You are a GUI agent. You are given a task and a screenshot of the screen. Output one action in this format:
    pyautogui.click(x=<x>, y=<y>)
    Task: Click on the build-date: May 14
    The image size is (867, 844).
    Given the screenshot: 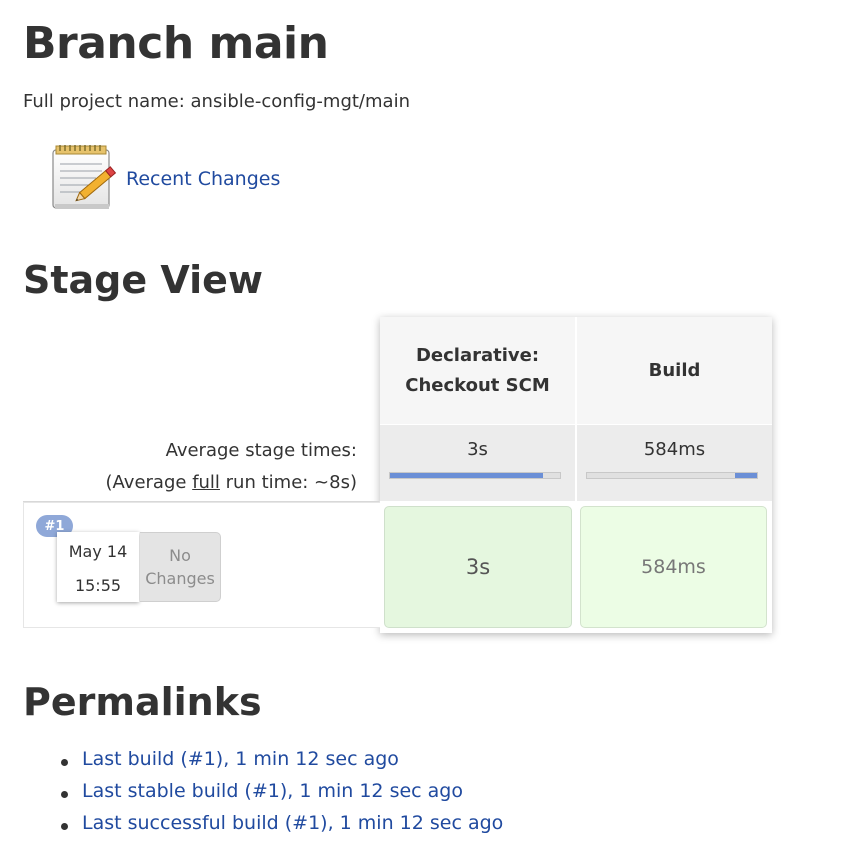 What is the action you would take?
    pyautogui.click(x=98, y=551)
    